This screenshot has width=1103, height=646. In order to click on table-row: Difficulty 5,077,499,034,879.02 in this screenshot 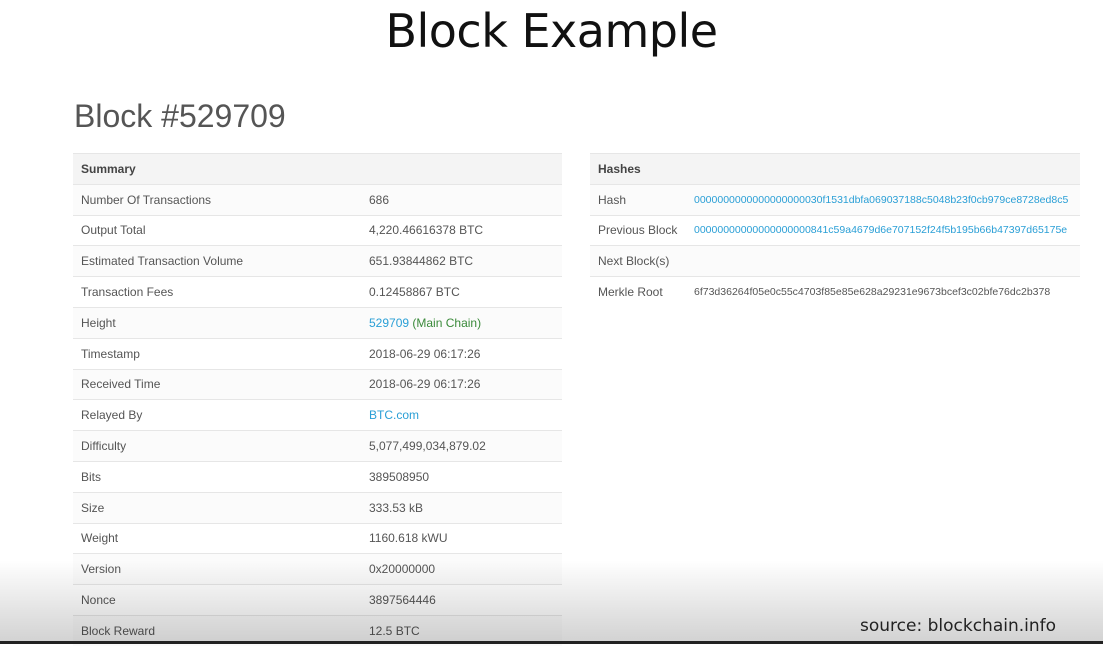, I will do `click(317, 446)`.